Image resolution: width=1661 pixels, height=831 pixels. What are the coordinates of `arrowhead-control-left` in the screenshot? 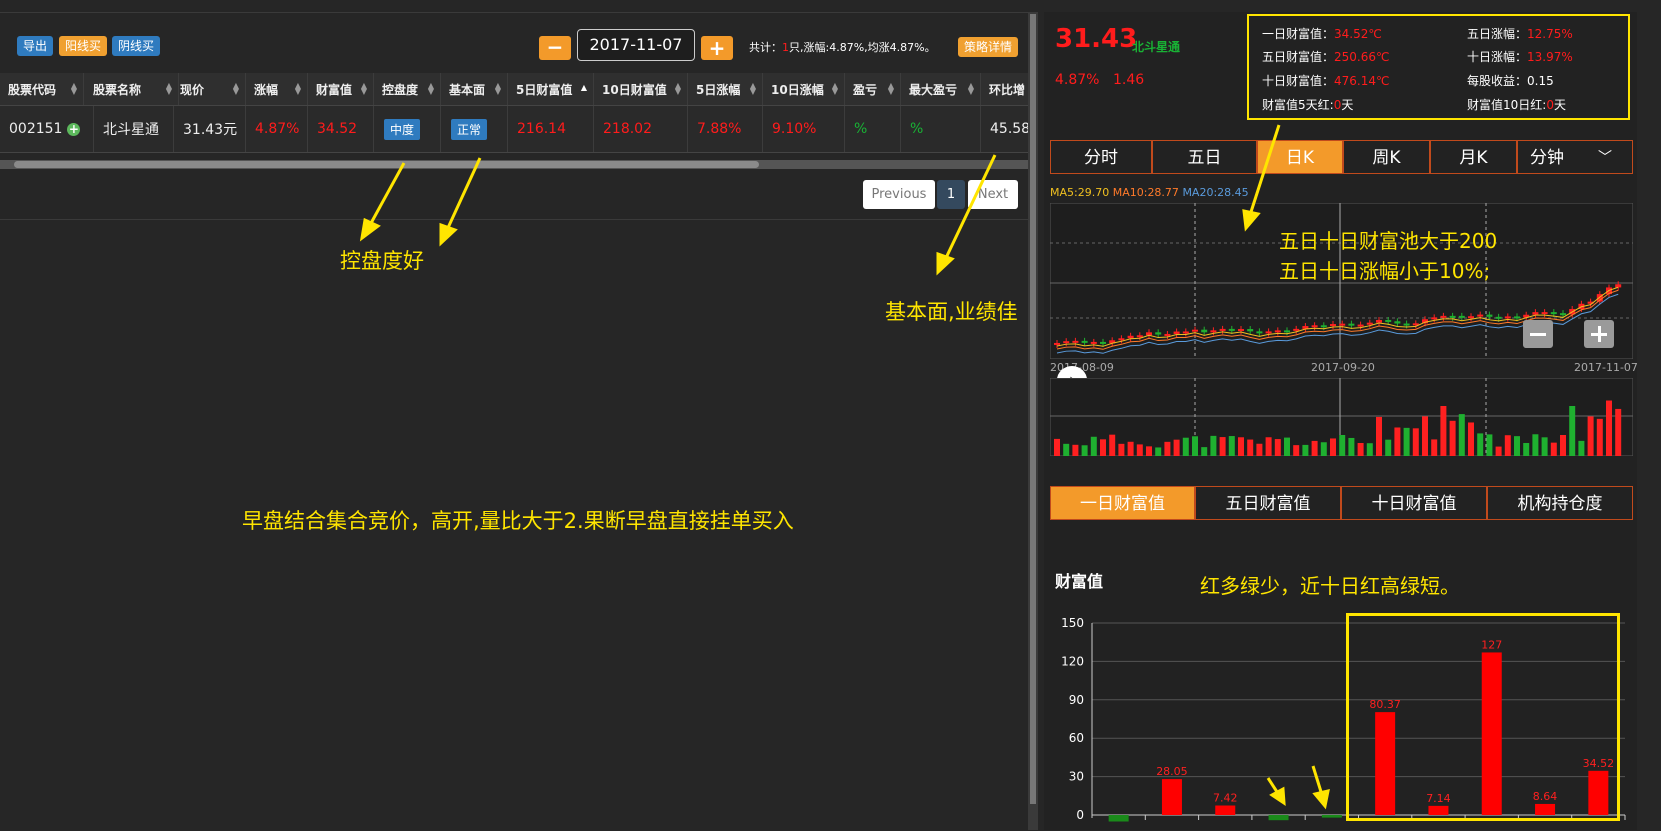 It's located at (370, 229).